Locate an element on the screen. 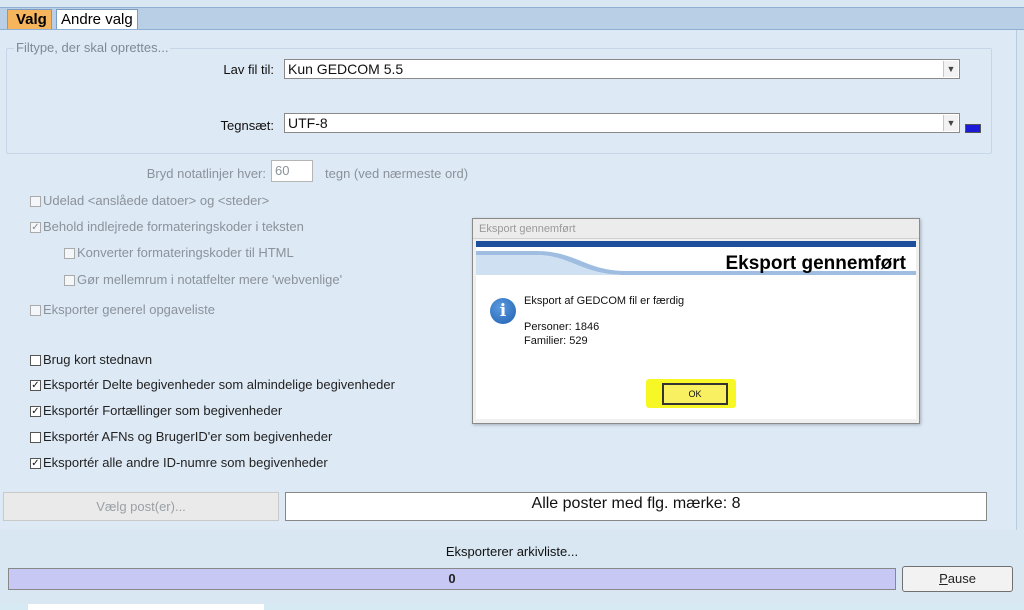 The height and width of the screenshot is (610, 1024). dialog-banner: Eksport gennemført is located at coordinates (696, 265).